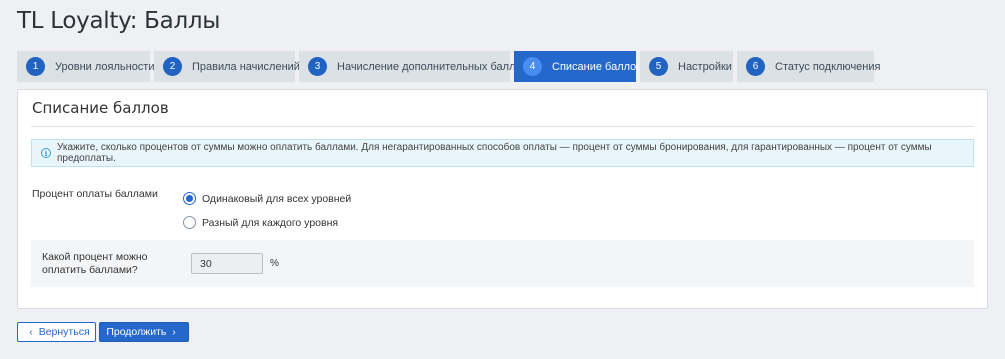  I want to click on tab-number: 3, so click(317, 66).